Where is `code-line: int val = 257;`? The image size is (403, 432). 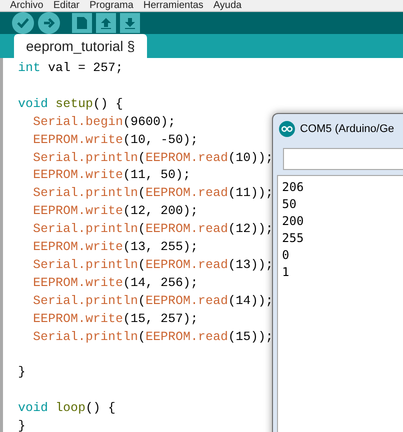
code-line: int val = 257; is located at coordinates (71, 68).